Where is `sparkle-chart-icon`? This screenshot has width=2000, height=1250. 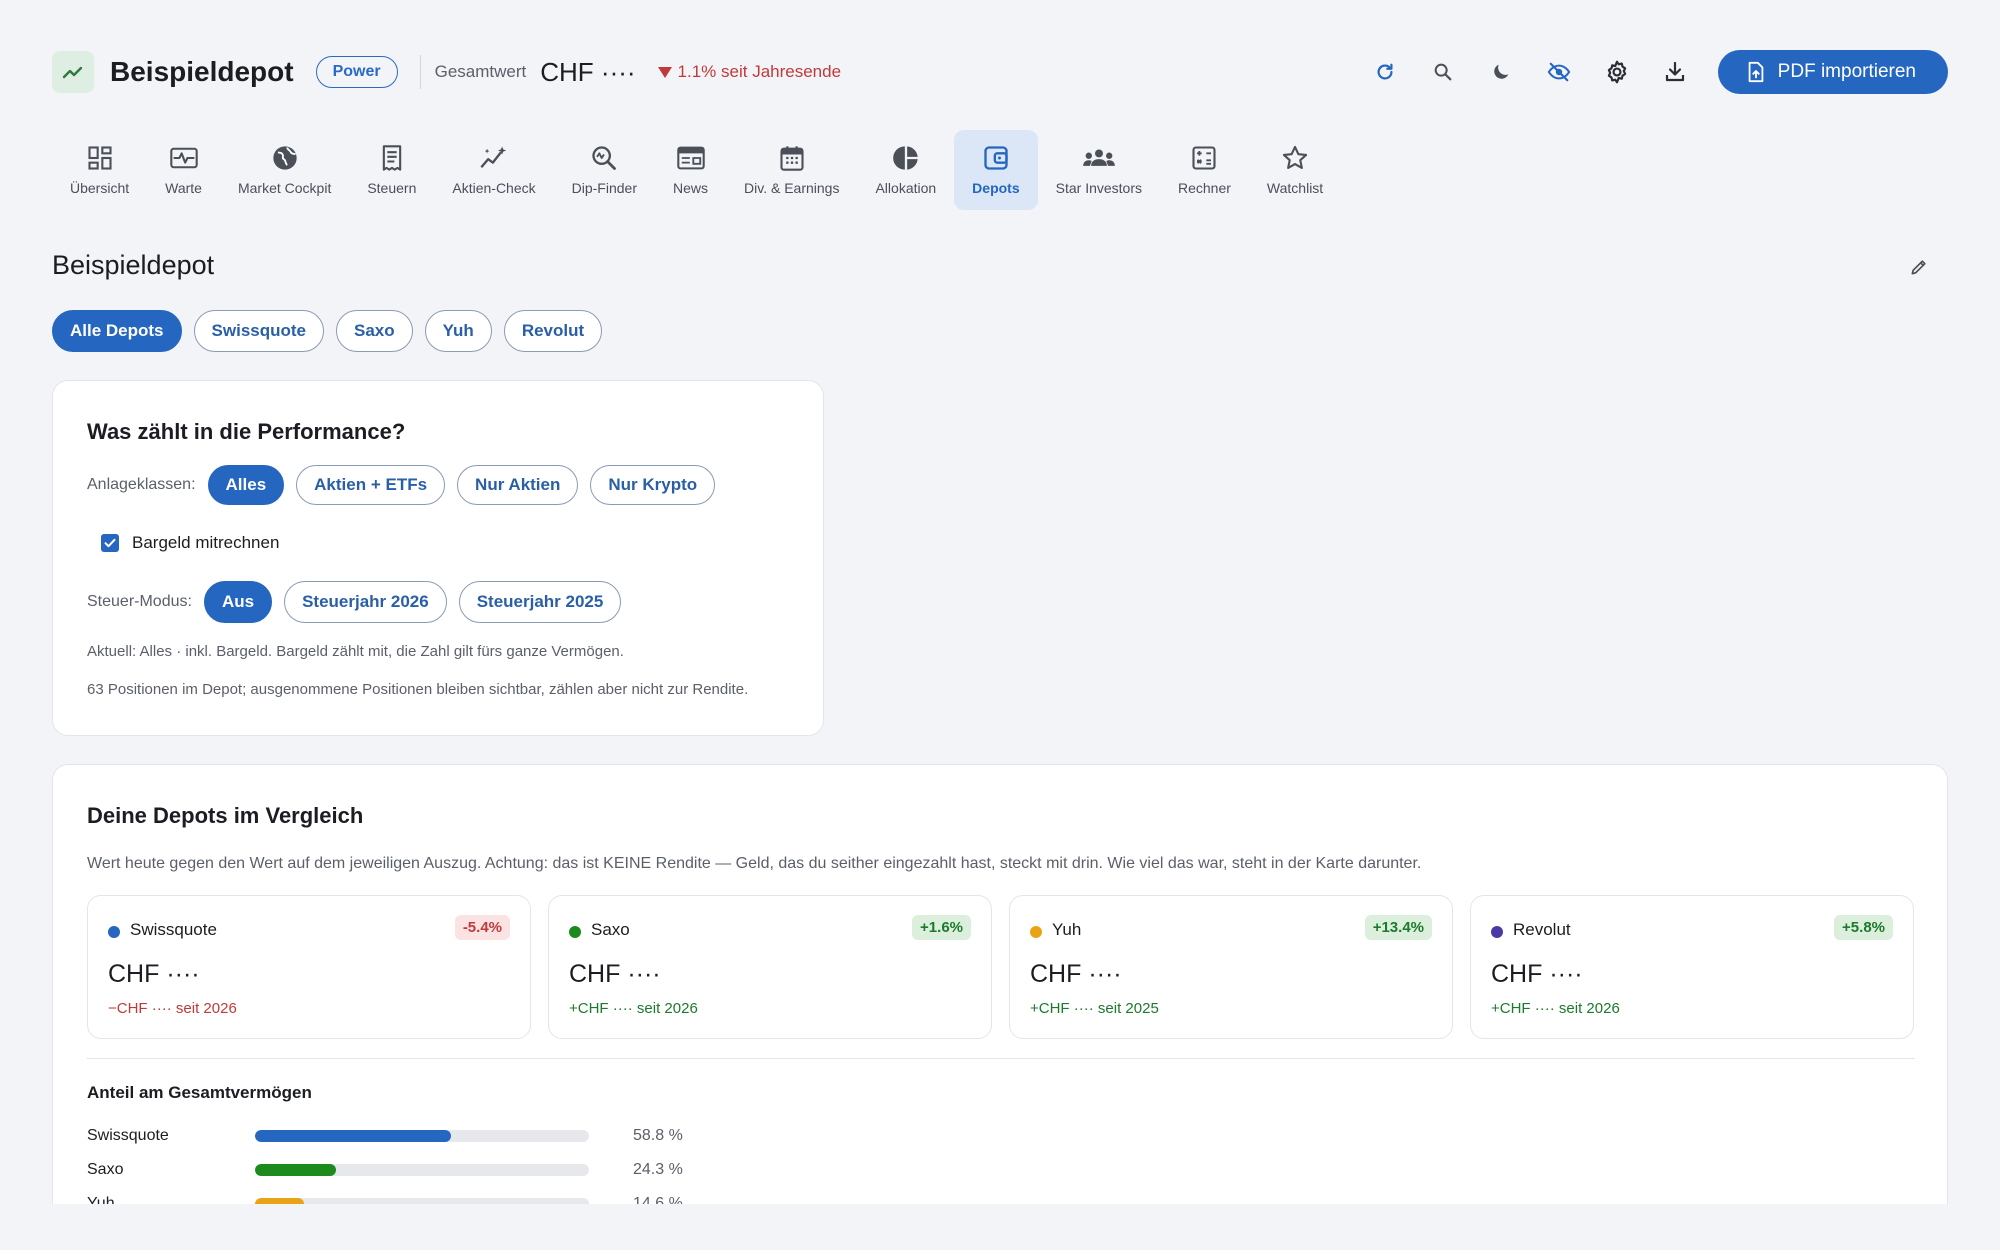
sparkle-chart-icon is located at coordinates (493, 157).